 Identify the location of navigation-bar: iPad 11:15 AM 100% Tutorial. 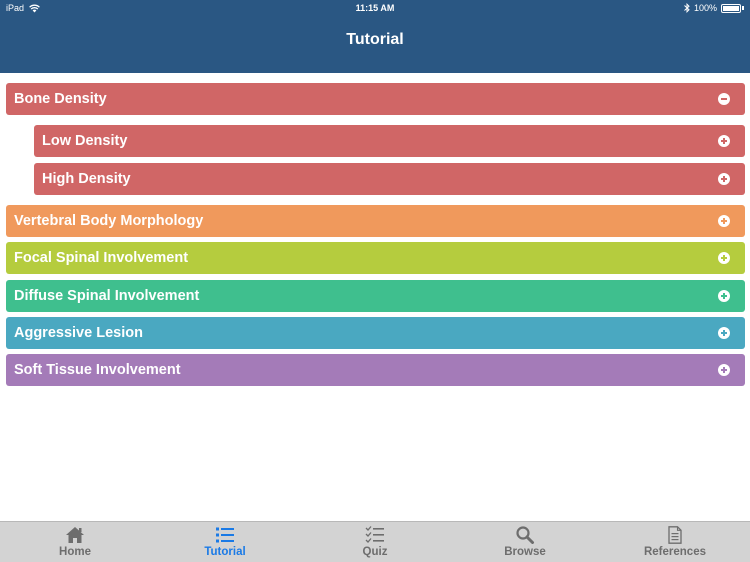
(375, 36).